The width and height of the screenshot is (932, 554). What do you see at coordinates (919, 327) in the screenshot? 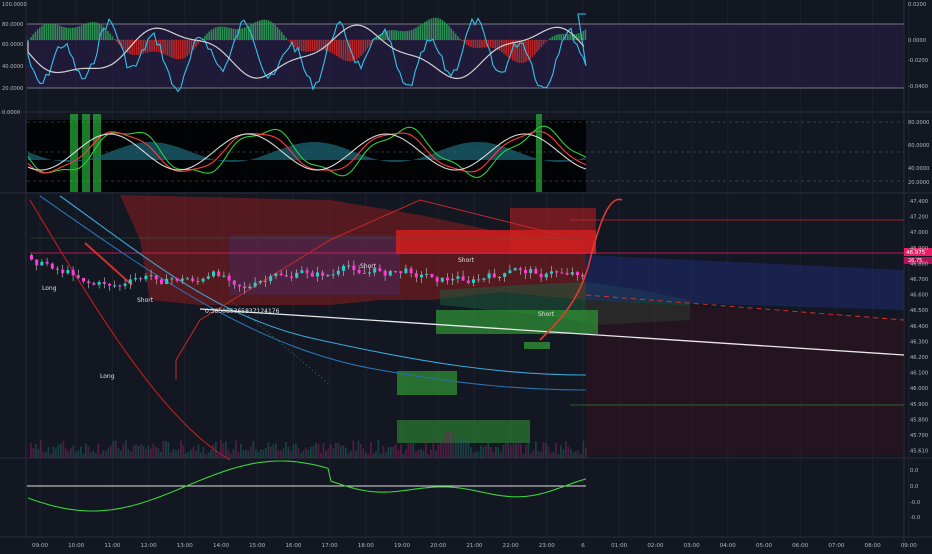
I see `price-tick-label: 46.400` at bounding box center [919, 327].